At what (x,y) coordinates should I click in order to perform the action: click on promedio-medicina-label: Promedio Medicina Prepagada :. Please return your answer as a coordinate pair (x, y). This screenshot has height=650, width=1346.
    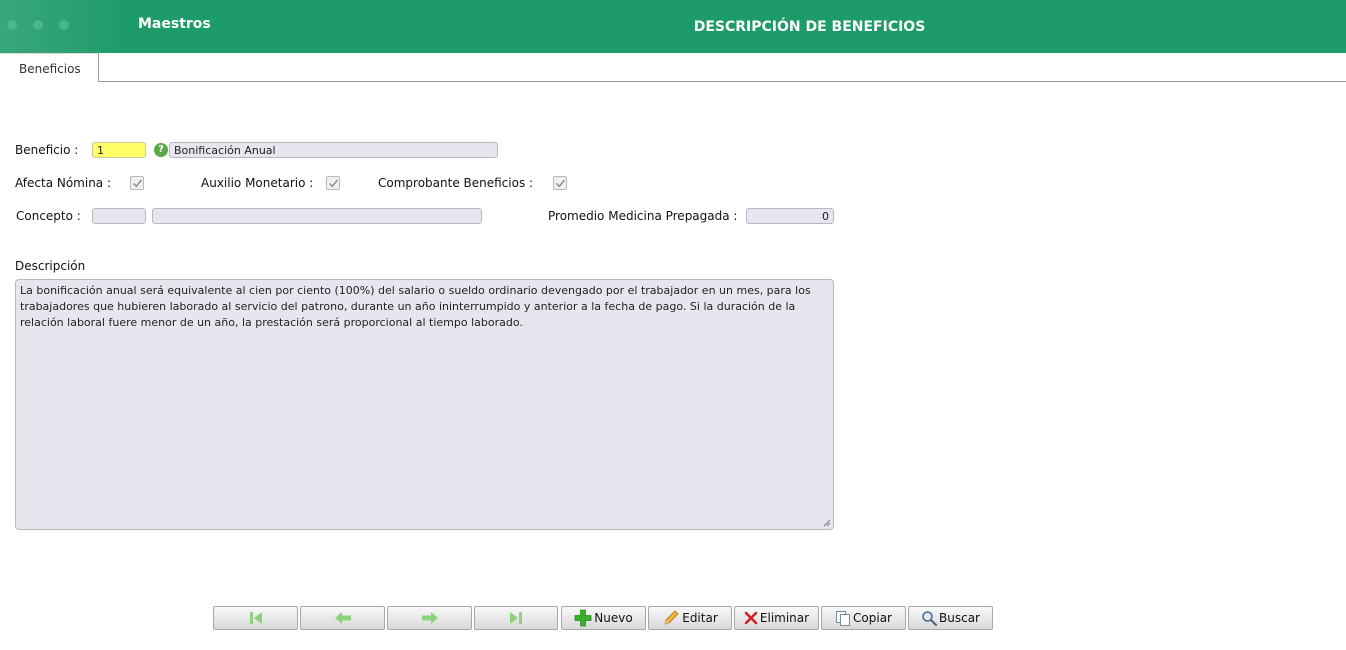
    Looking at the image, I should click on (643, 216).